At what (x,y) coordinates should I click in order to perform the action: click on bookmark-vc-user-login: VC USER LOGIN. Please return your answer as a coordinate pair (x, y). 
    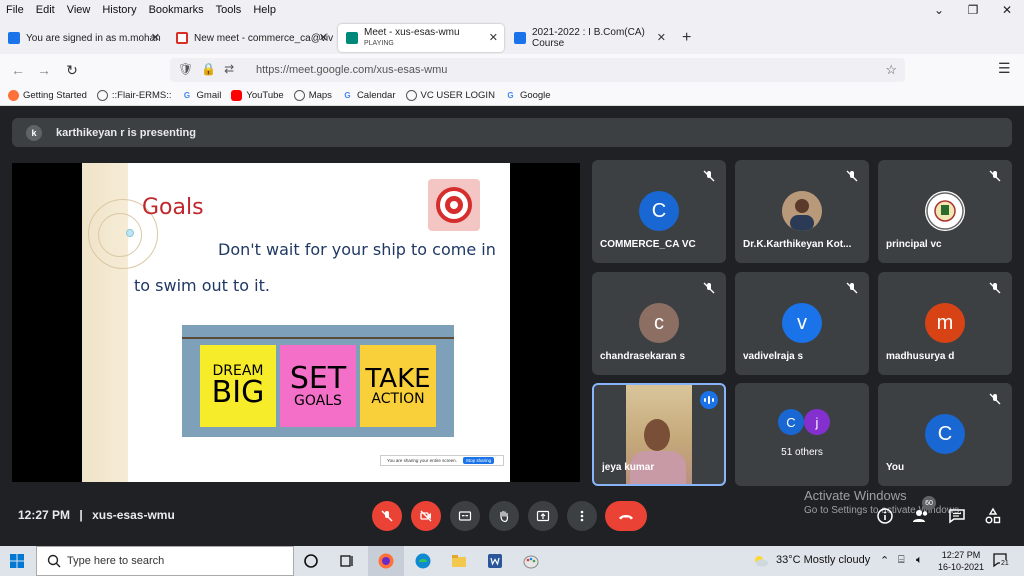
    Looking at the image, I should click on (450, 95).